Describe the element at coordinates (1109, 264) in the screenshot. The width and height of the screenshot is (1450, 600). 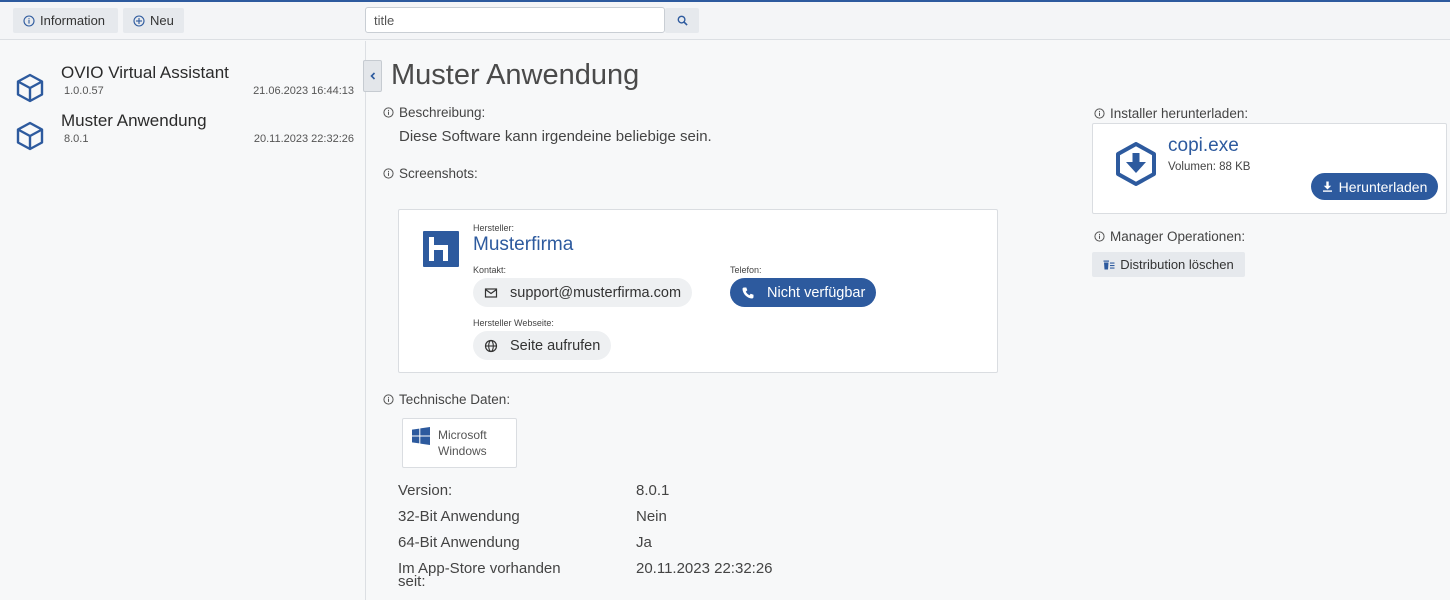
I see `trash-list-icon` at that location.